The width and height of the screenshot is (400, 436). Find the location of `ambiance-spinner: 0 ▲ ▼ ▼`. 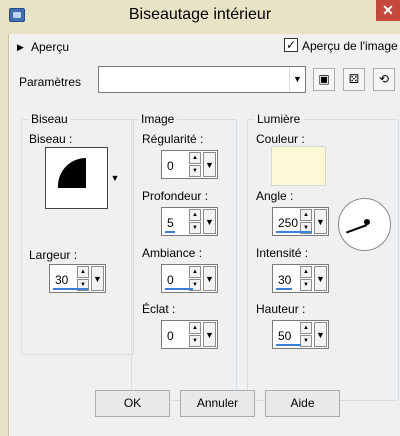

ambiance-spinner: 0 ▲ ▼ ▼ is located at coordinates (189, 278).